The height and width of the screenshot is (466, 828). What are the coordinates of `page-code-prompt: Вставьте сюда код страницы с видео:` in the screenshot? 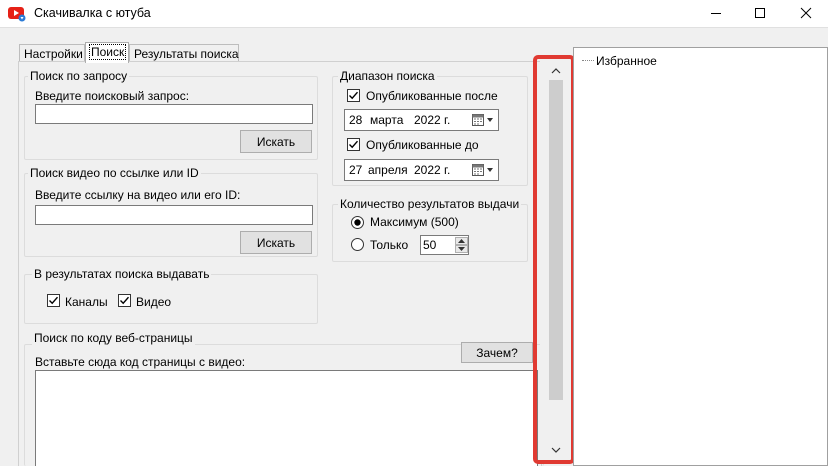 It's located at (140, 362).